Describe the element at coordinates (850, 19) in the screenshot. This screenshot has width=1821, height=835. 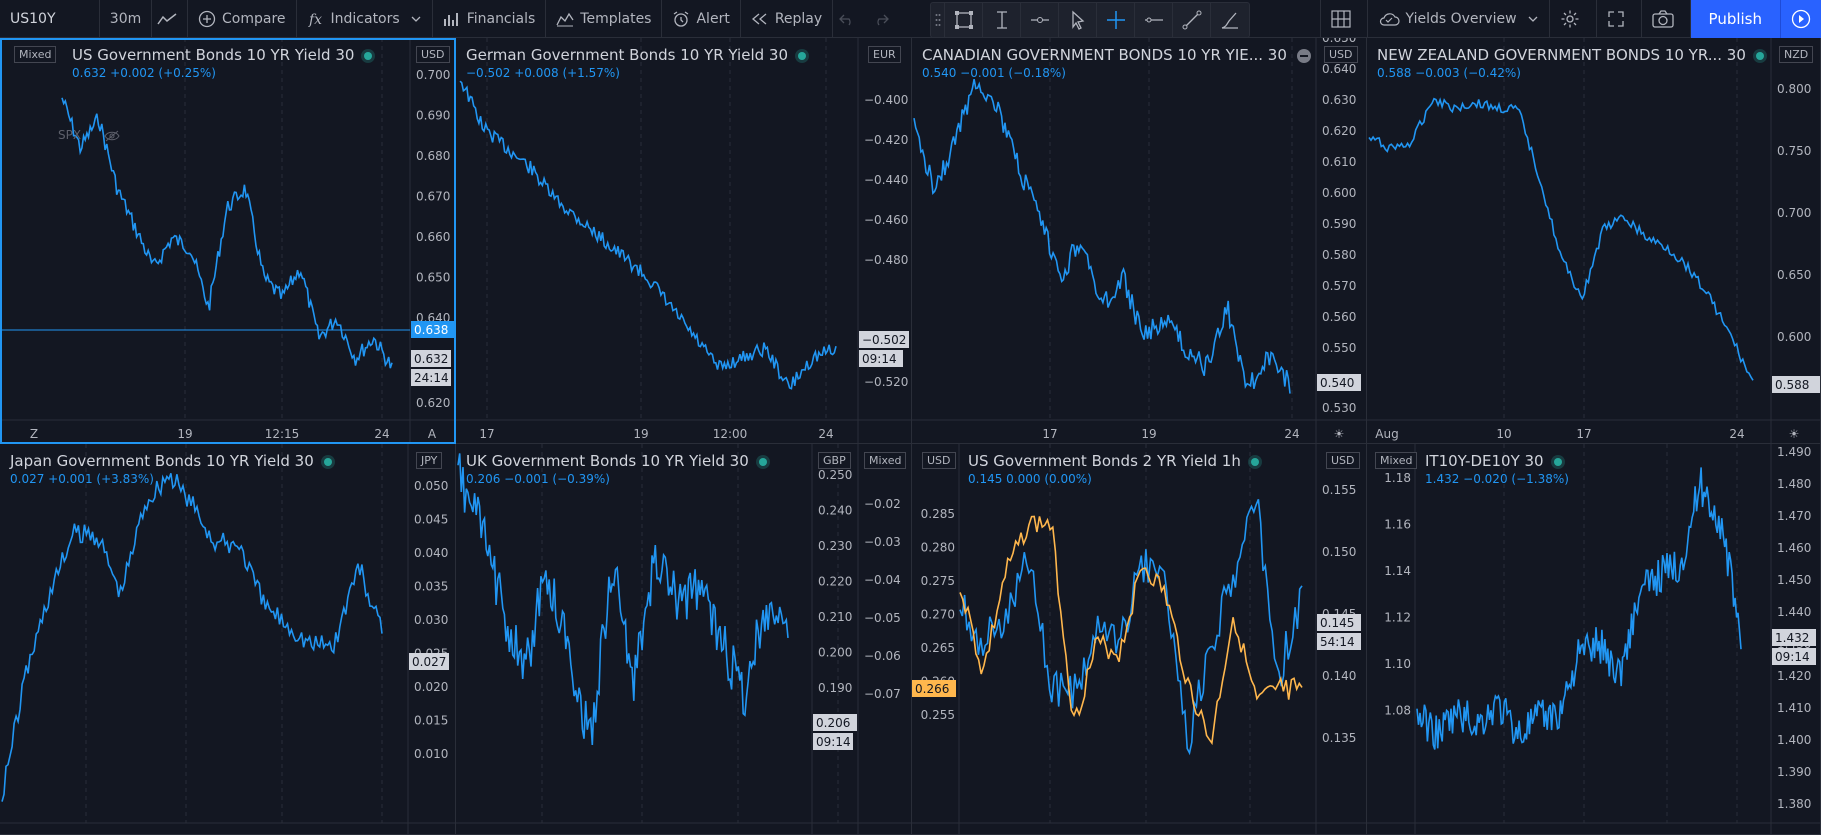
I see `undo-button` at that location.